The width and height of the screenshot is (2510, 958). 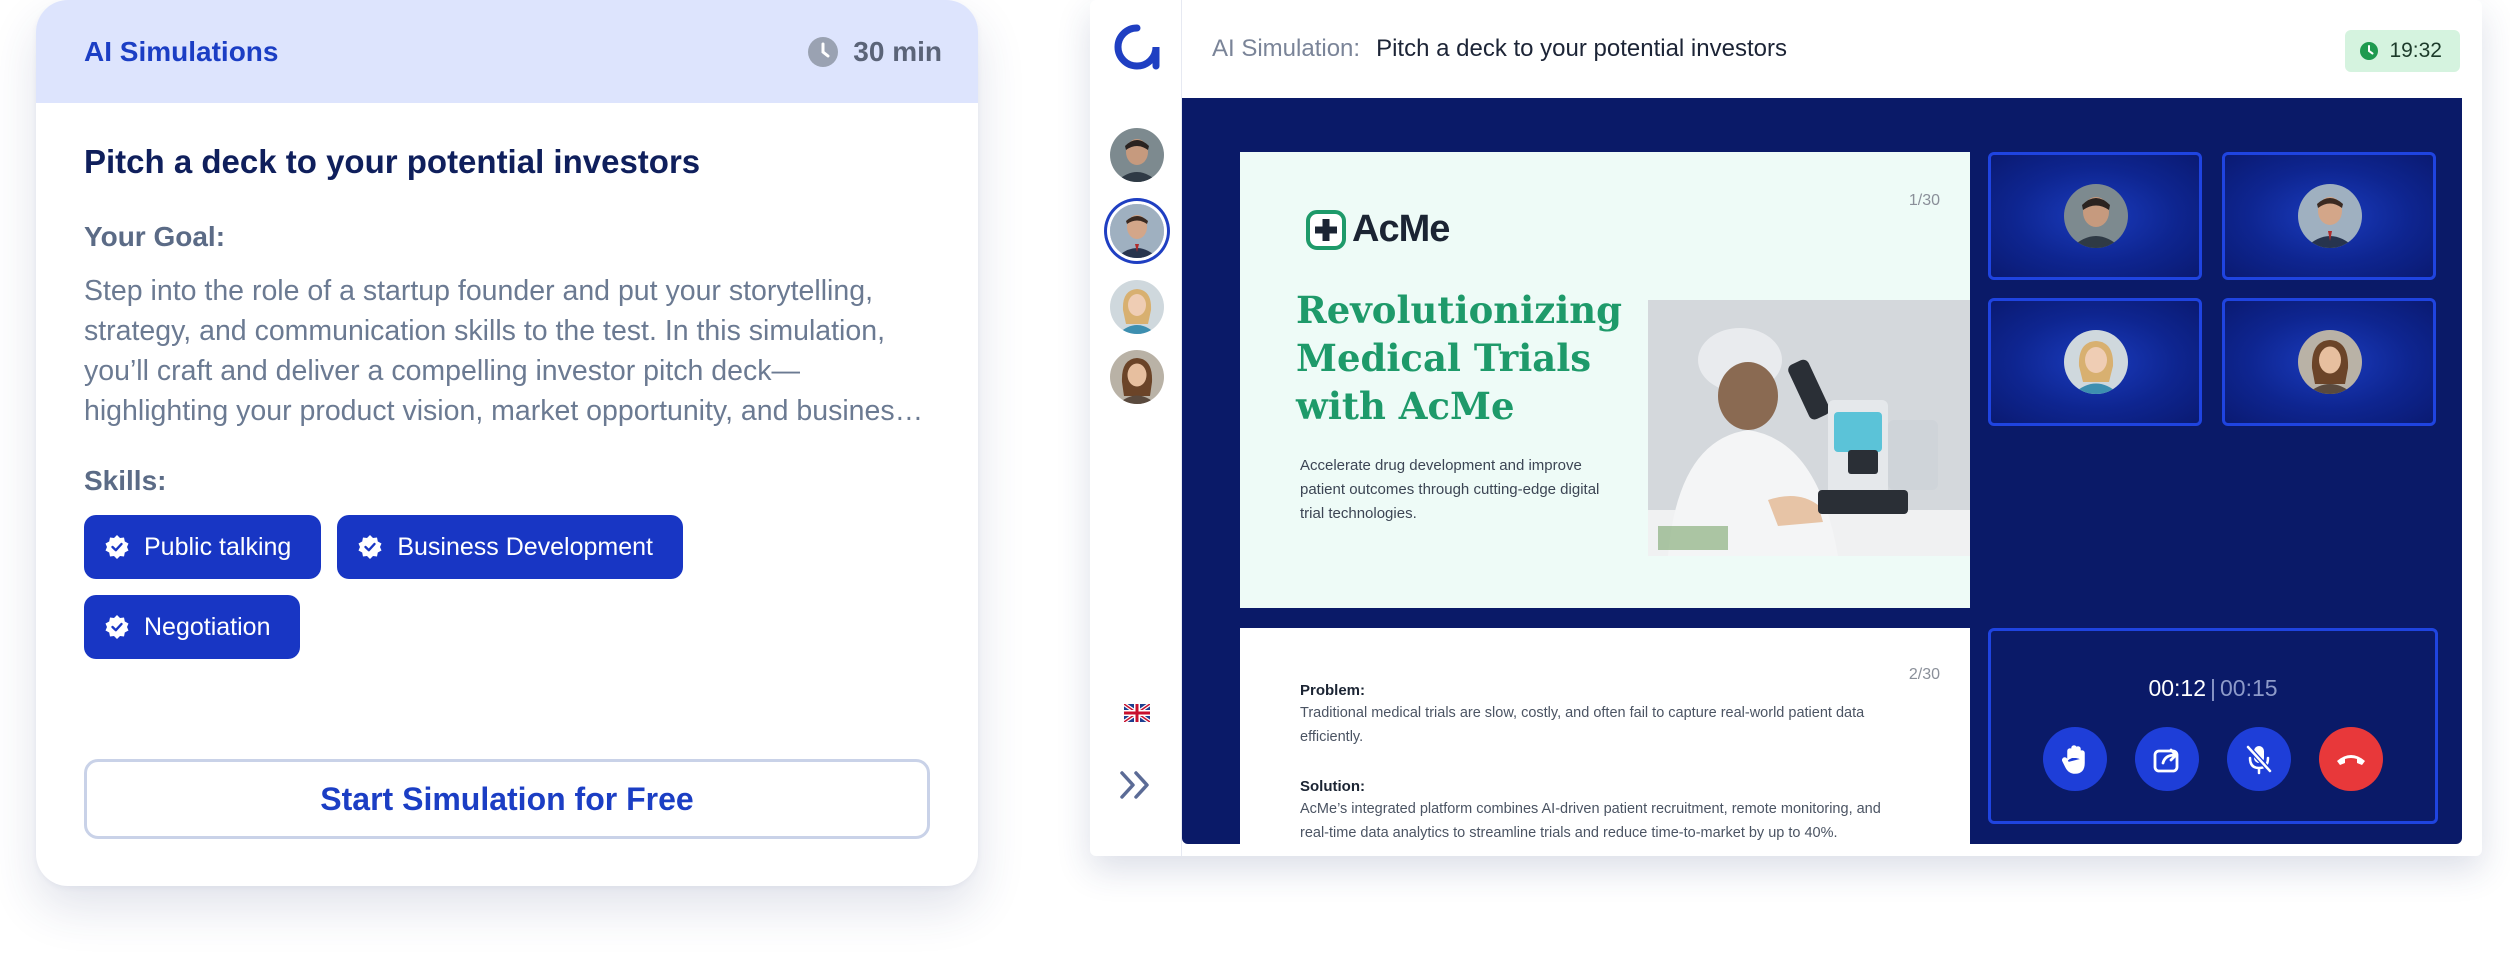 What do you see at coordinates (1137, 47) in the screenshot?
I see `logo-icon` at bounding box center [1137, 47].